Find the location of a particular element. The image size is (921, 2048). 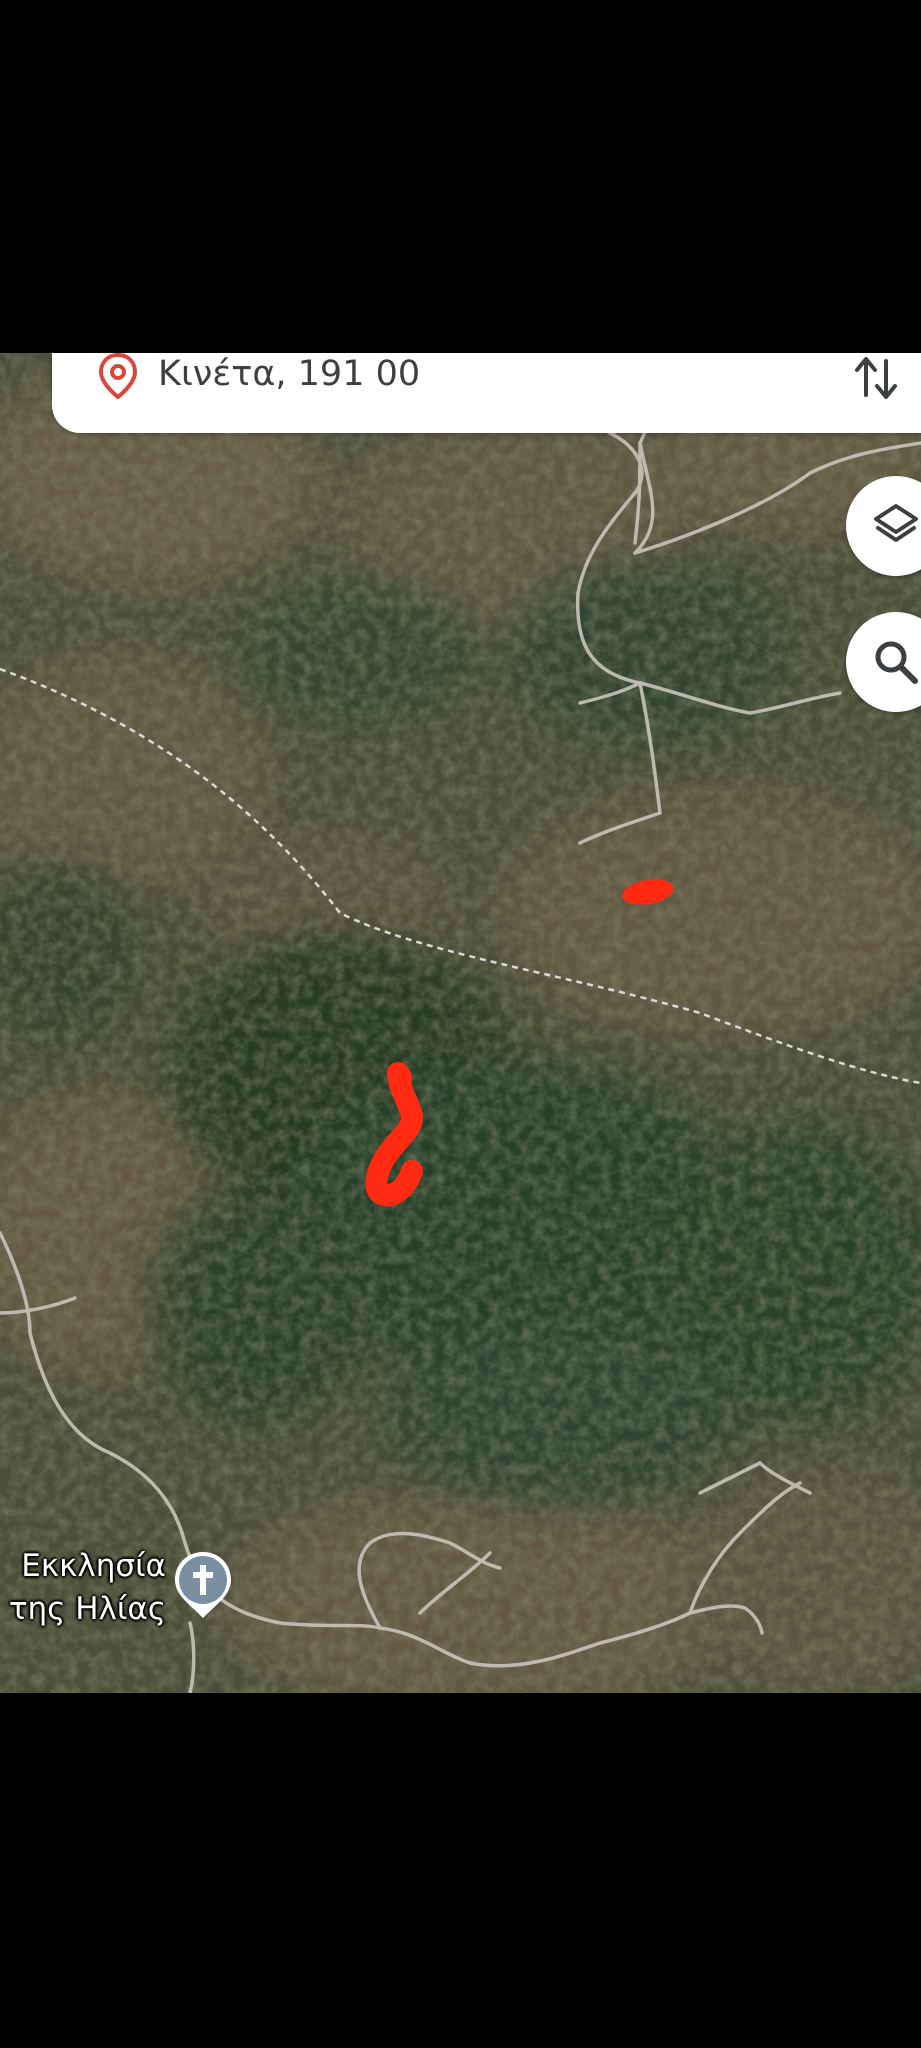

place-label-line1: Εκκλησία is located at coordinates (93, 1566).